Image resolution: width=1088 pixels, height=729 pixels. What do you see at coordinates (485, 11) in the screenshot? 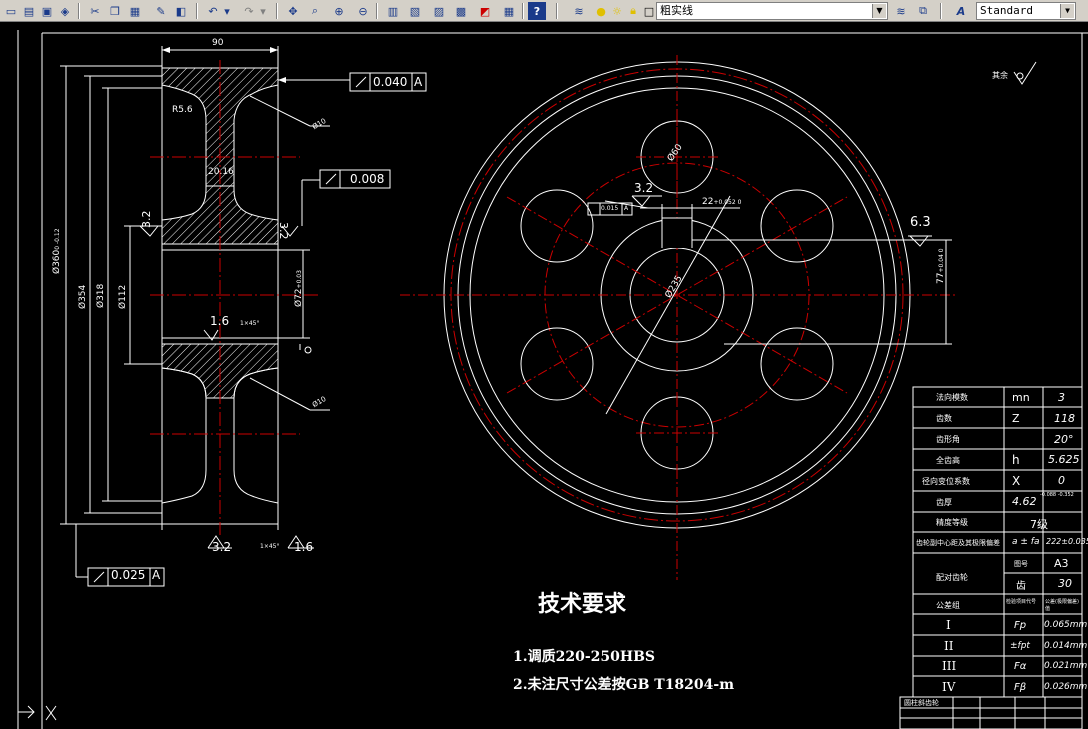
I see `markup-icon: ◩` at bounding box center [485, 11].